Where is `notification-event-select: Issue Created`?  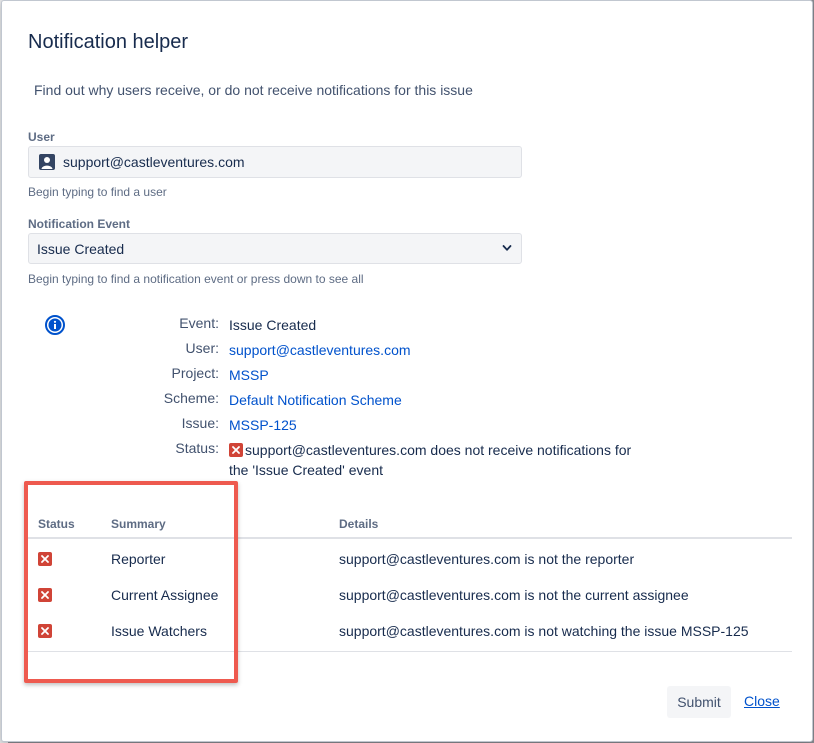
notification-event-select: Issue Created is located at coordinates (275, 248).